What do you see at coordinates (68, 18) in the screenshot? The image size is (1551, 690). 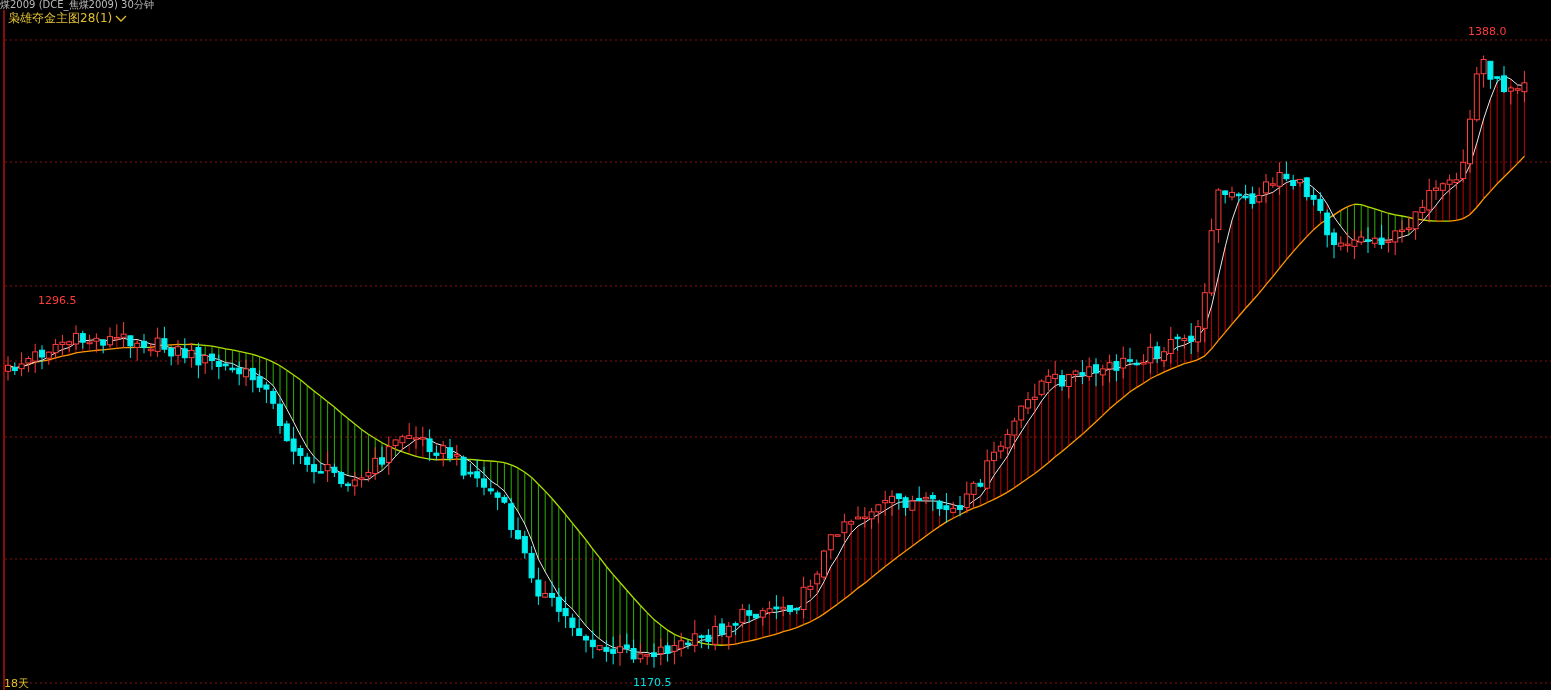 I see `indicator-selector: 枭雄夺金主图28(1)` at bounding box center [68, 18].